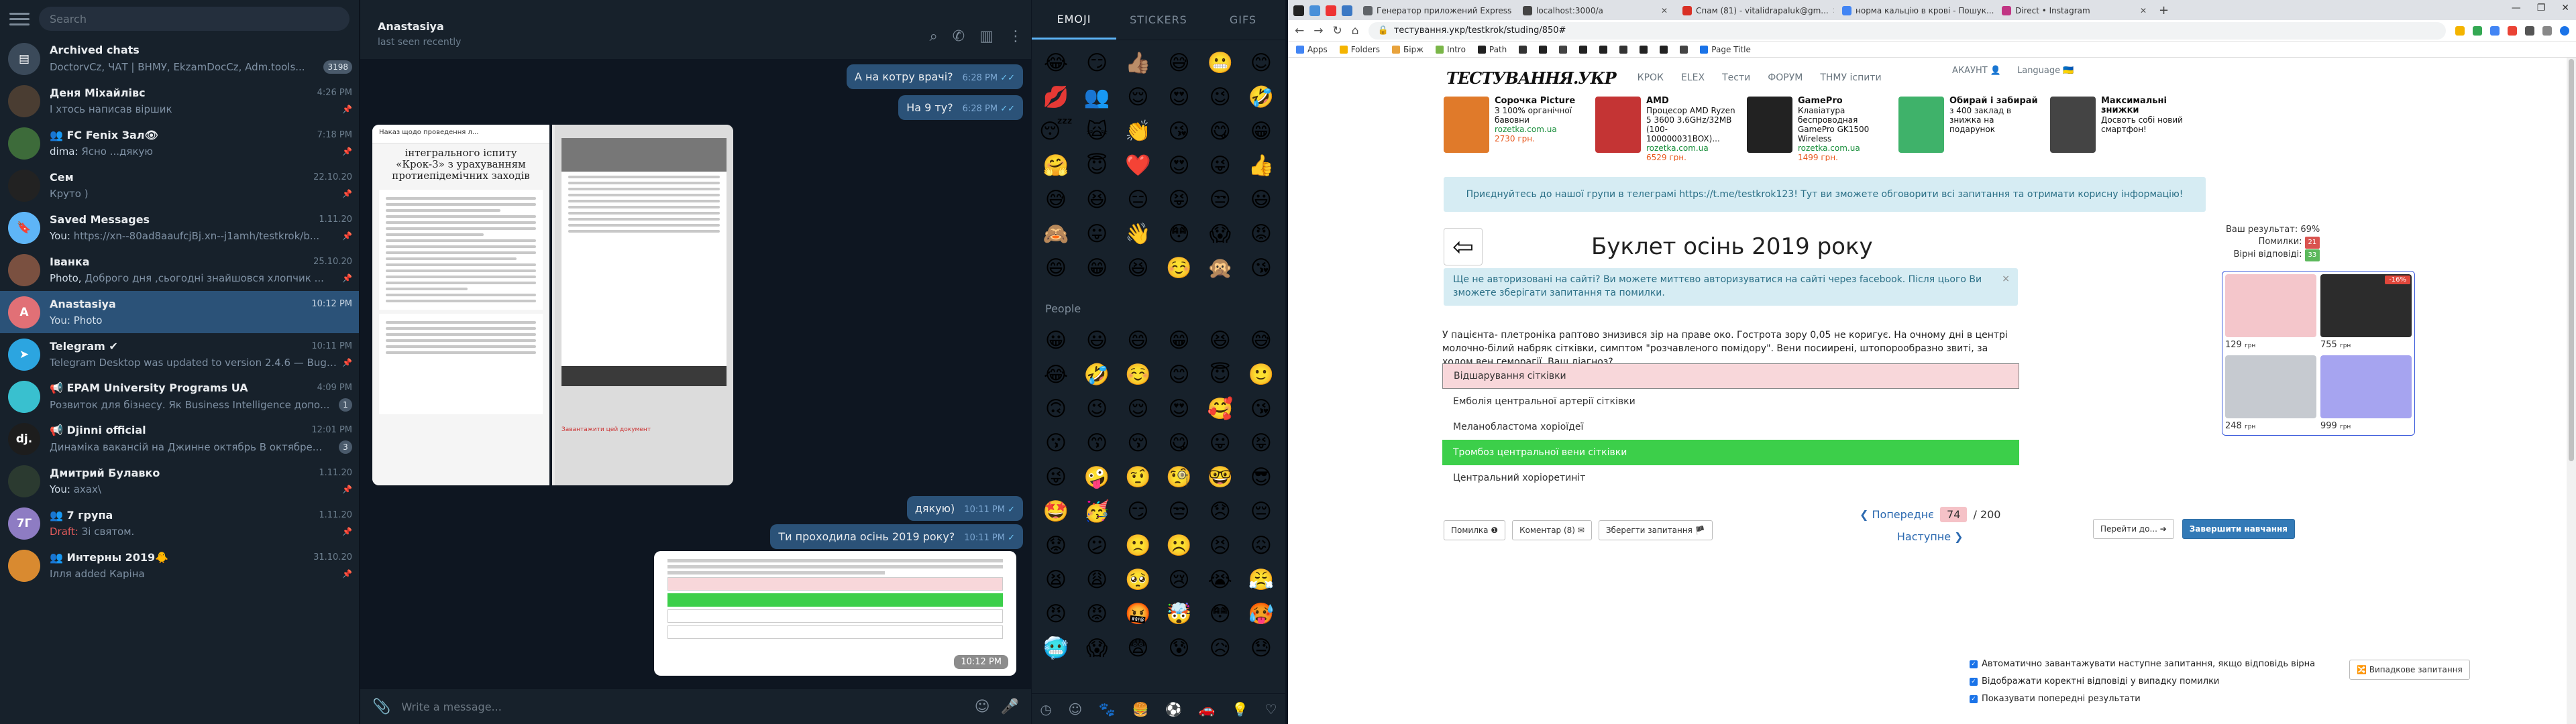 The image size is (2576, 724). I want to click on answer-option: Меланобластома хоріоїдеї, so click(1730, 427).